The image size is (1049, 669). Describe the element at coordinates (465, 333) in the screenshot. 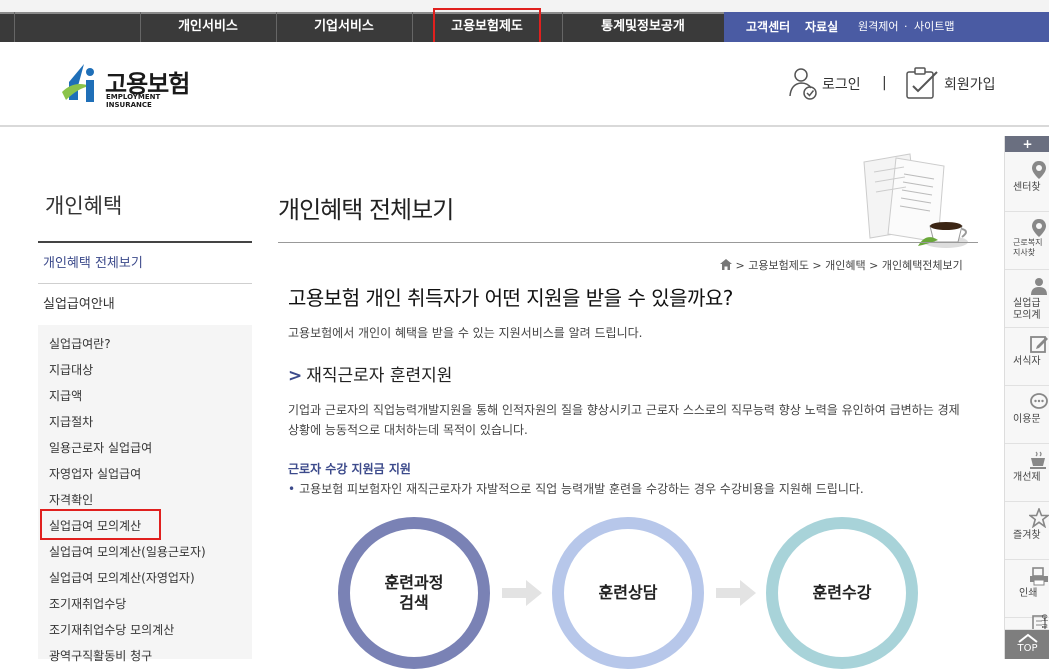

I see `intro-text: 고용보험에서 개인이 혜택을 받을 수 있는 지원서비스를 알려 드립니다.` at that location.